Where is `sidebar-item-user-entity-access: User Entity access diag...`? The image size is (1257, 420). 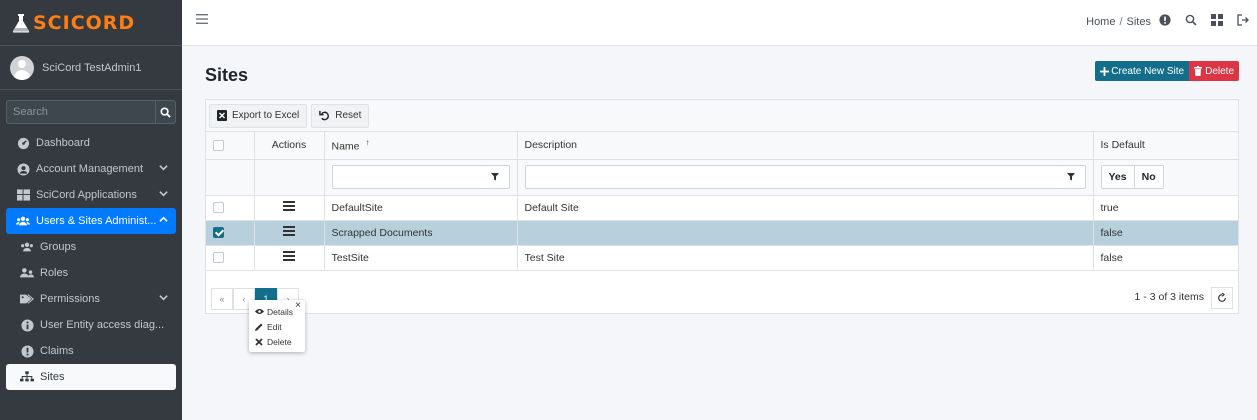
sidebar-item-user-entity-access: User Entity access diag... is located at coordinates (91, 325).